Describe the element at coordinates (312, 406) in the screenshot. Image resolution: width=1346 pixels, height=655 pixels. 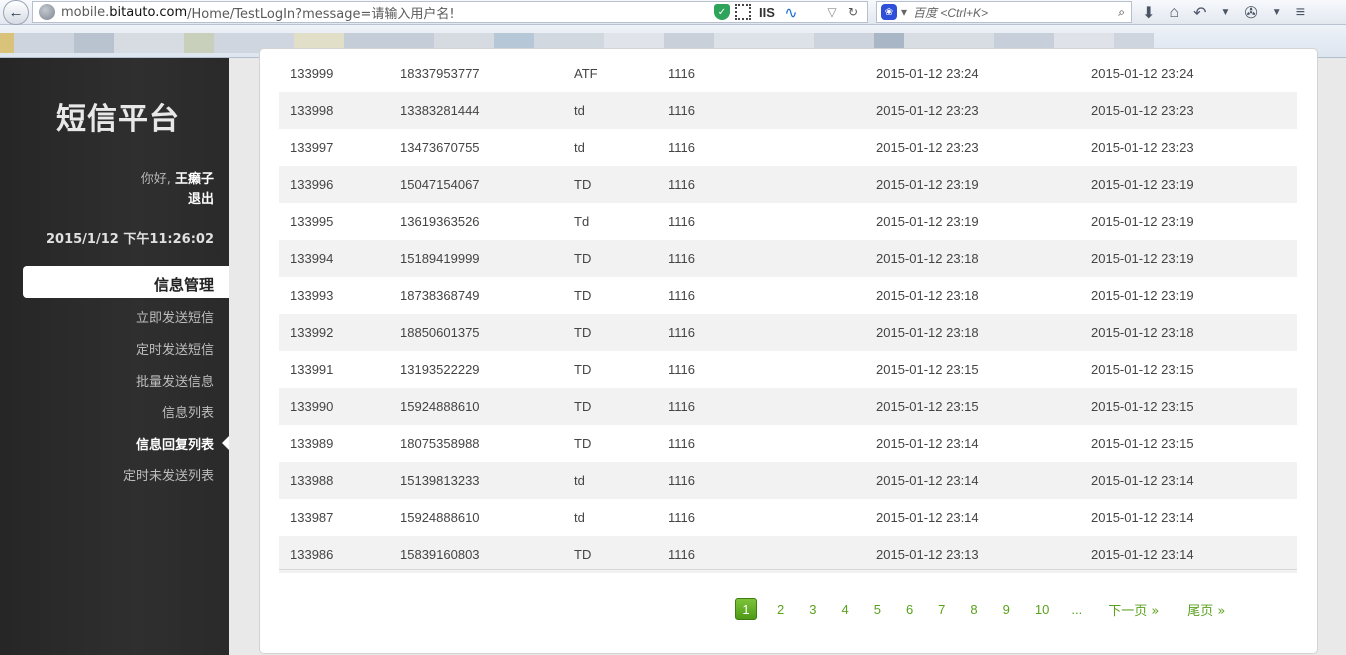
I see `cell-id: 133990` at that location.